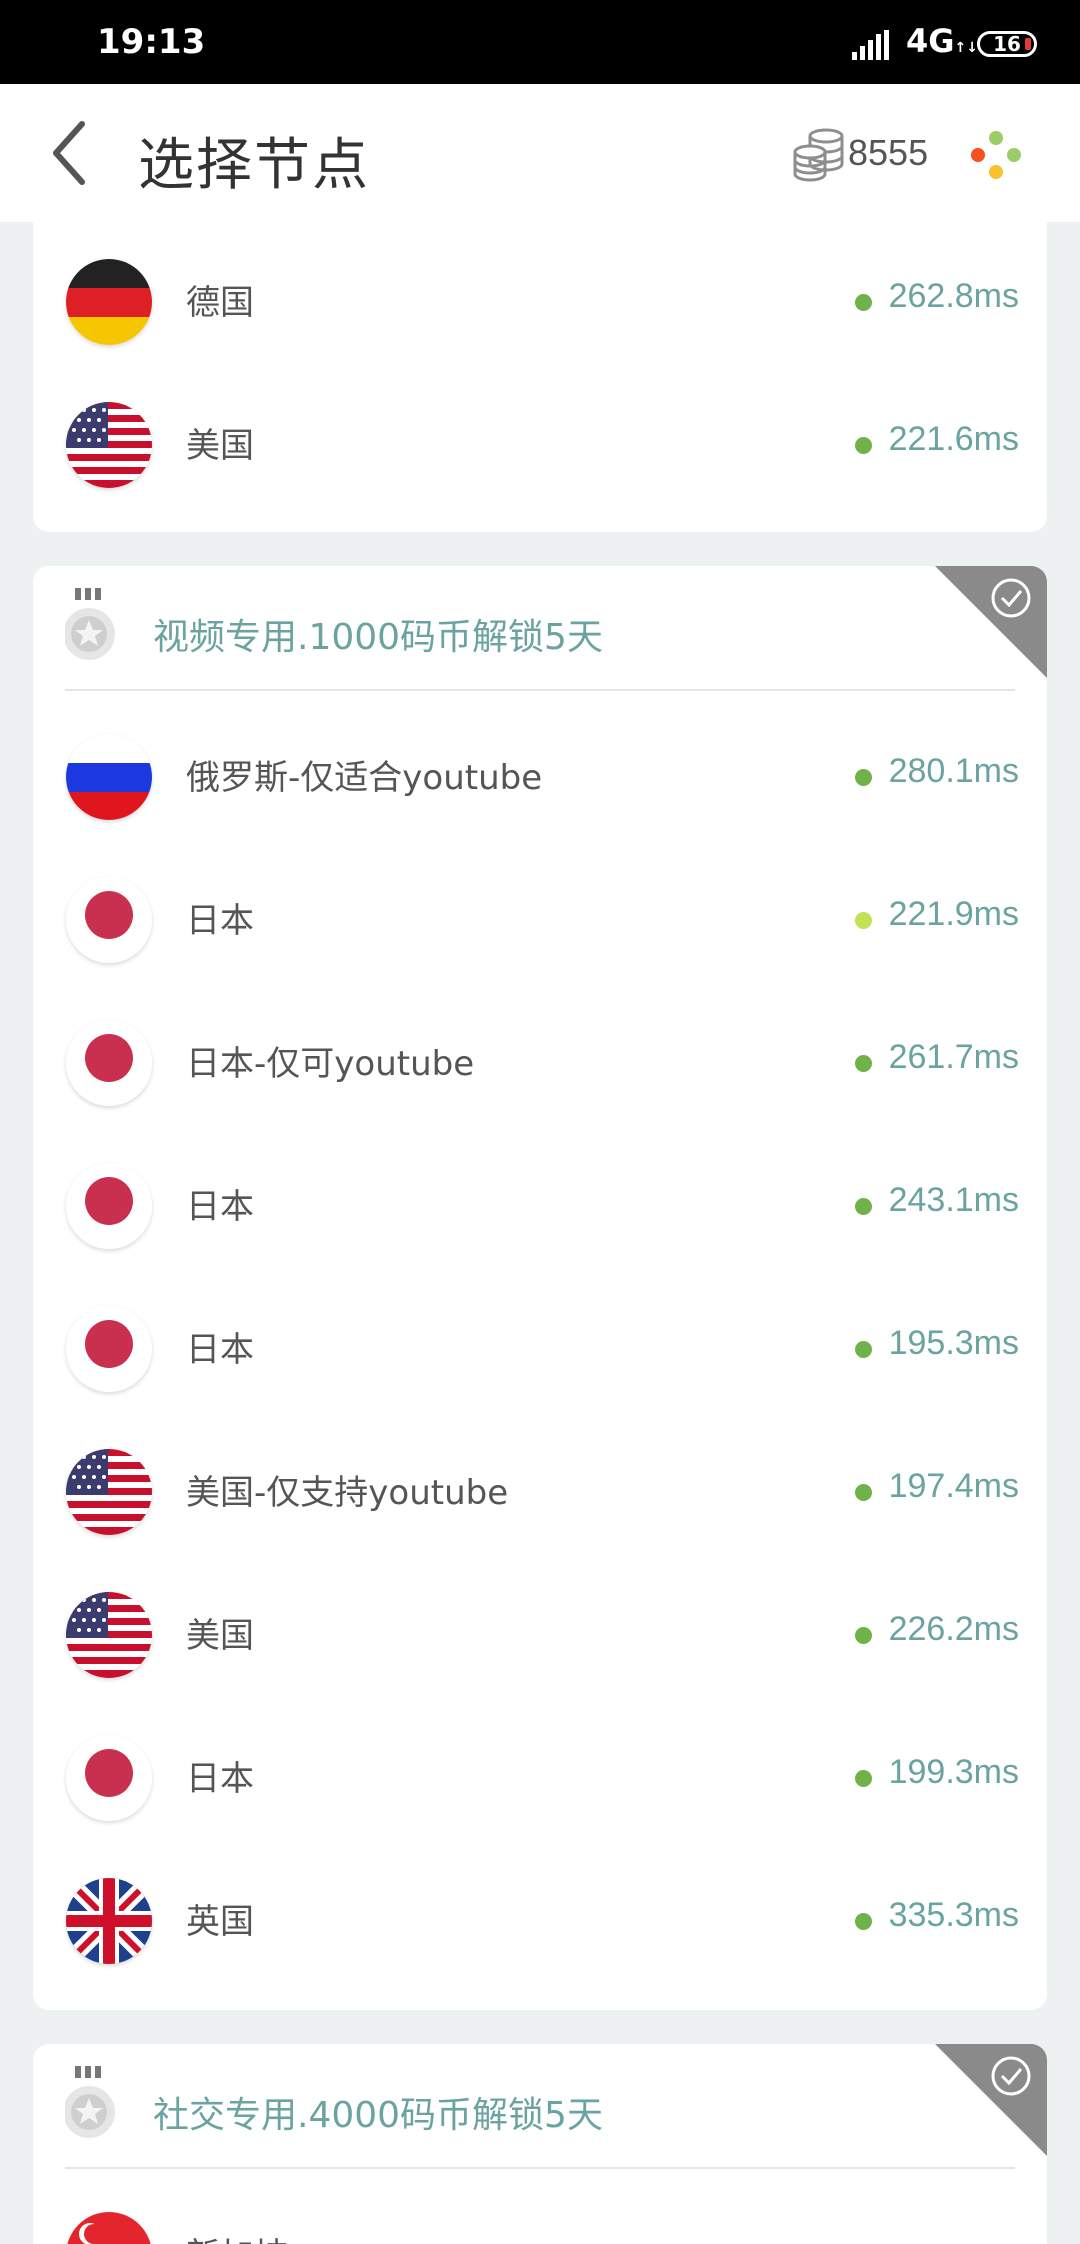 This screenshot has width=1080, height=2244. Describe the element at coordinates (330, 1064) in the screenshot. I see `server-name: 日本-仅可youtube` at that location.